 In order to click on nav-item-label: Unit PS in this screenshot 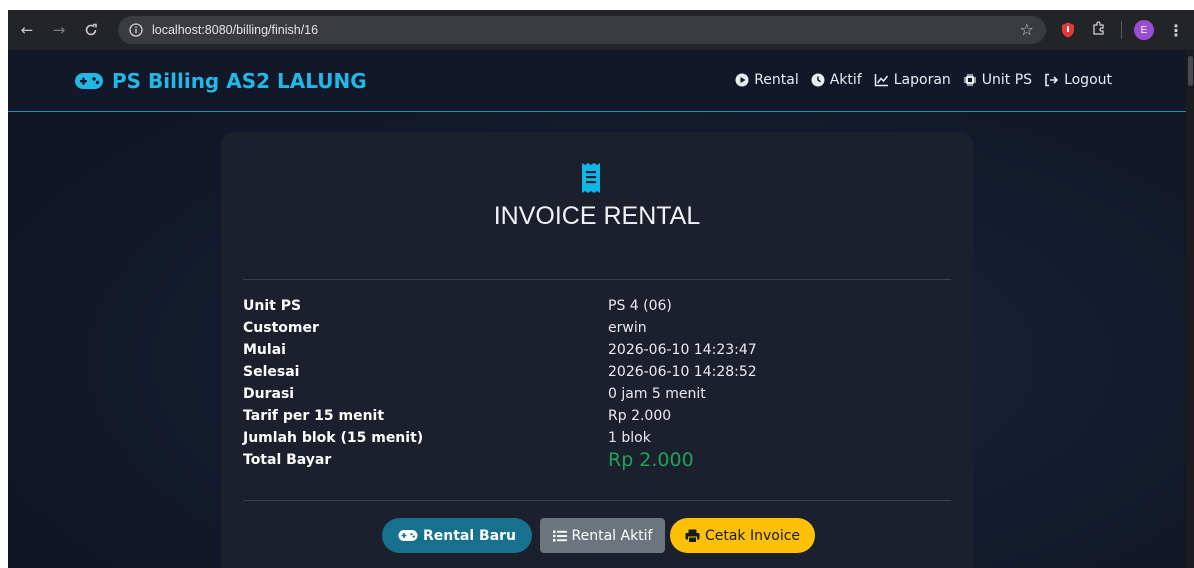, I will do `click(1007, 80)`.